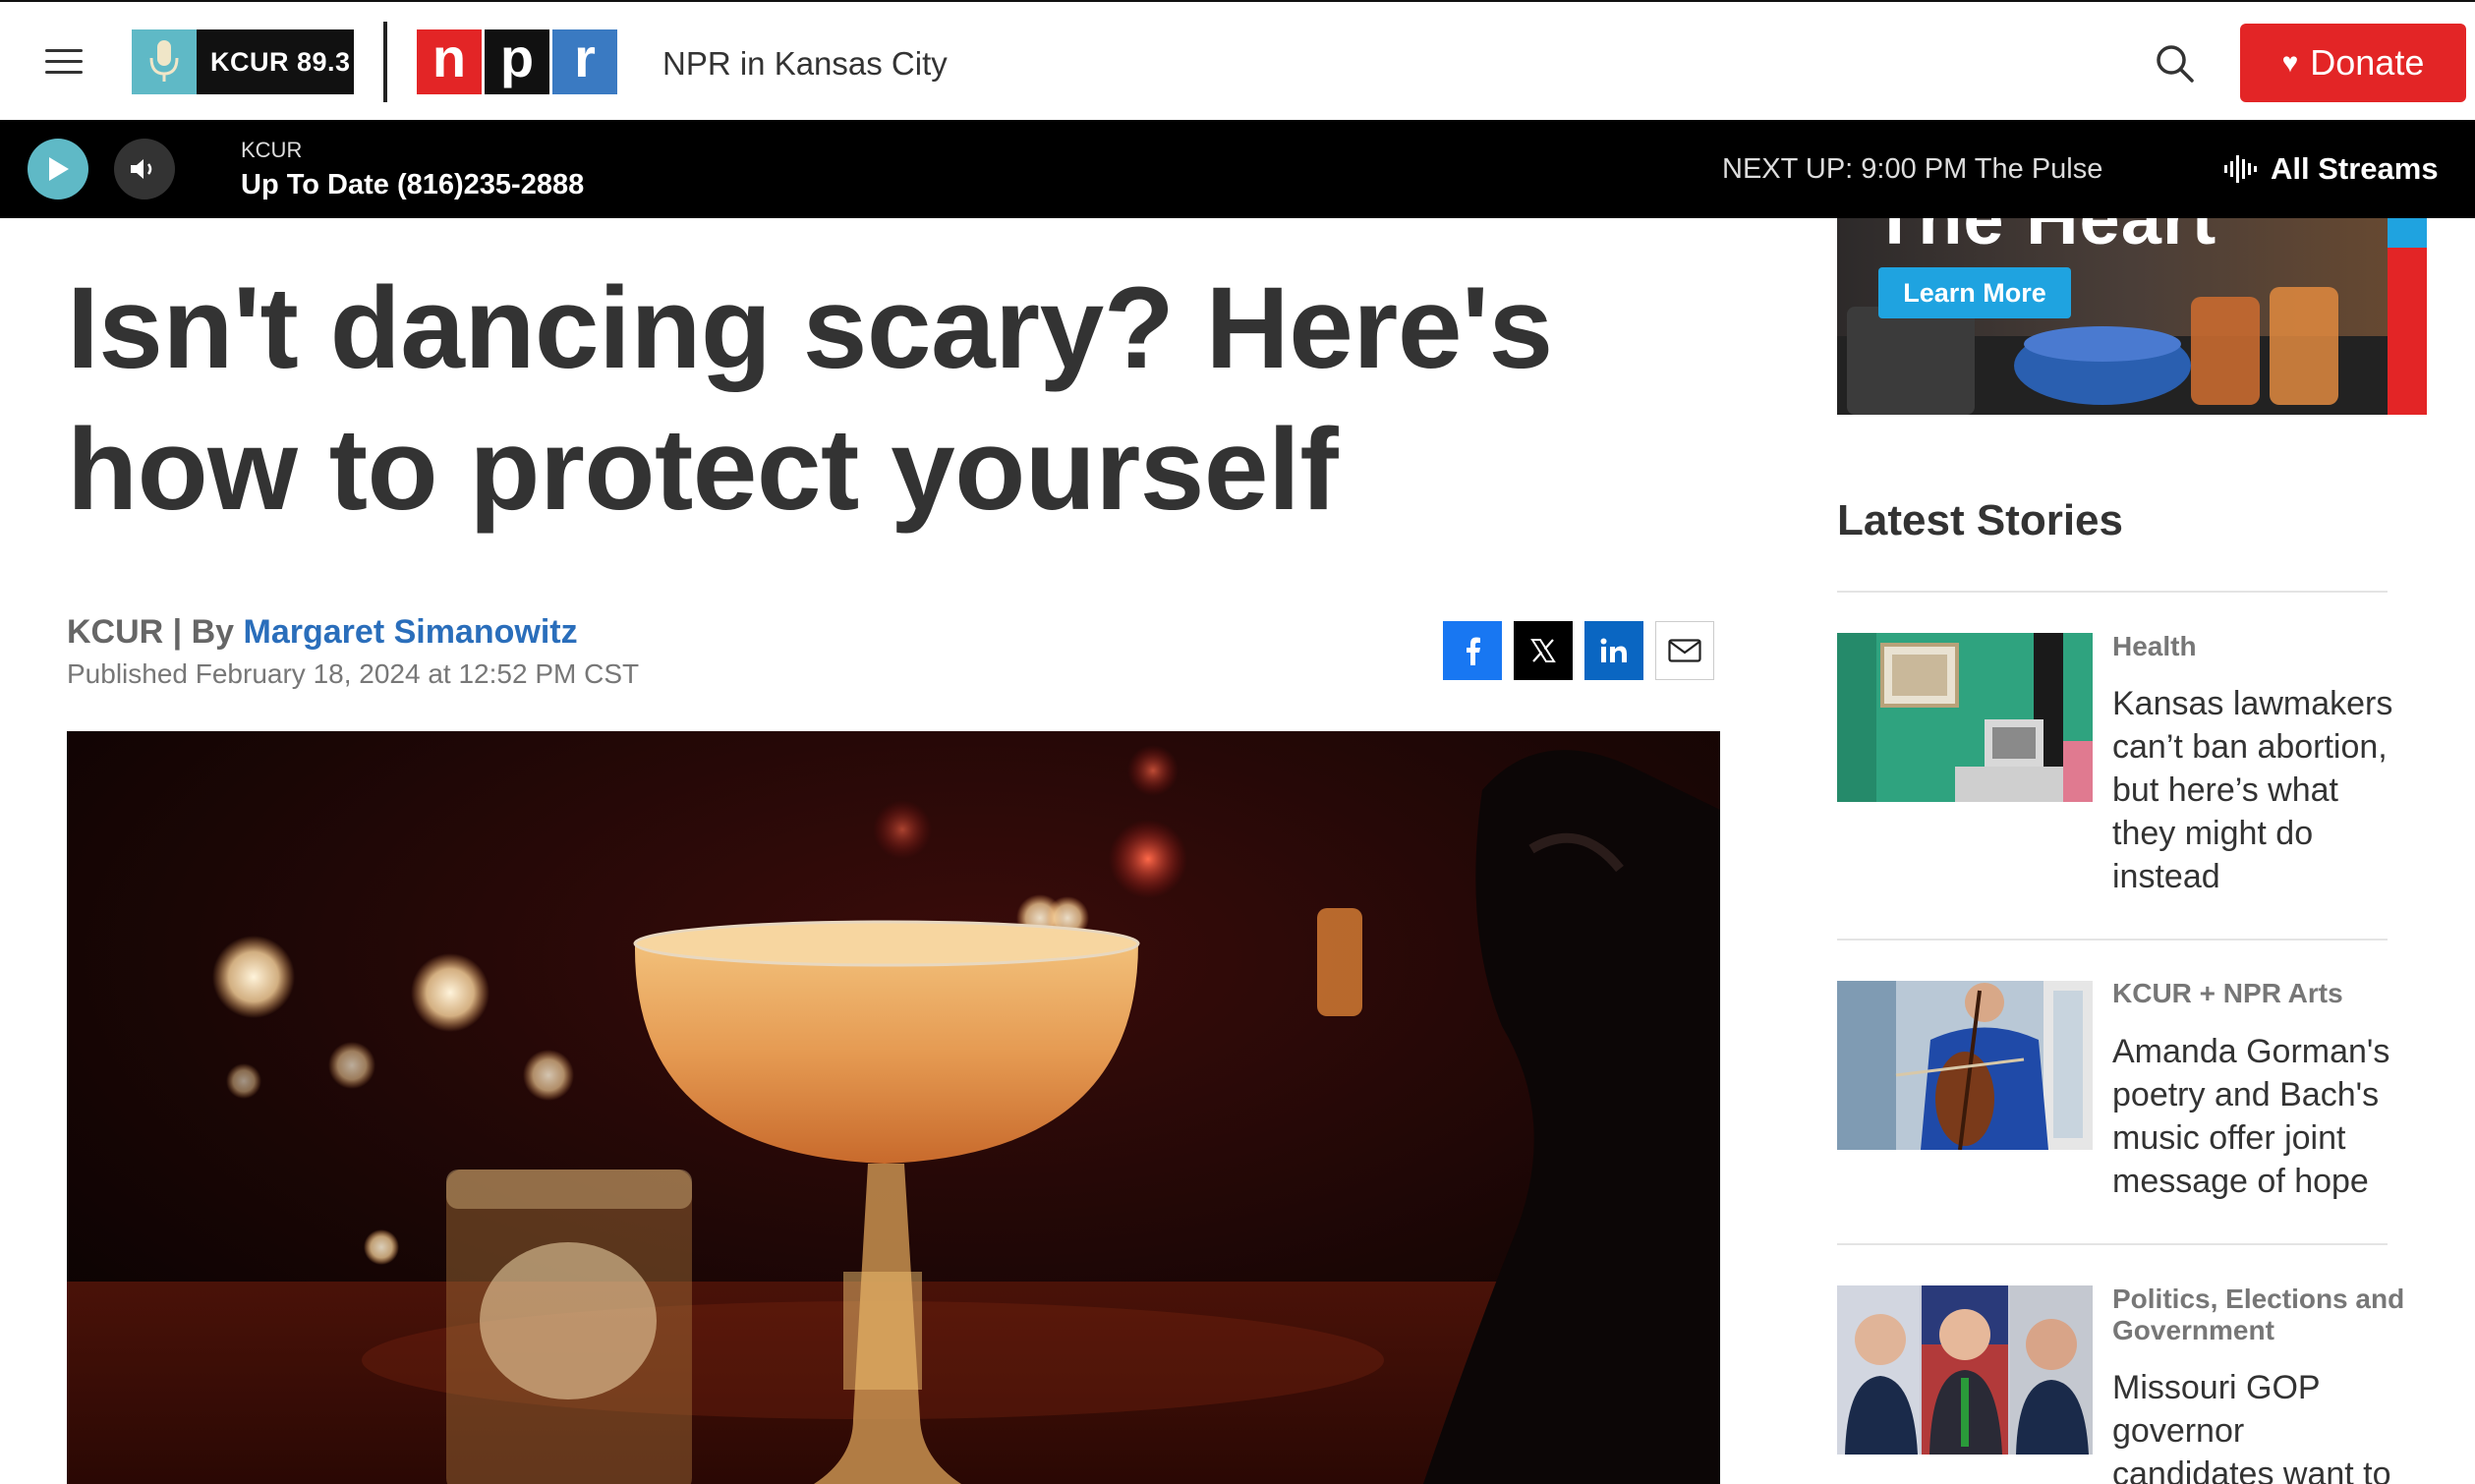 The height and width of the screenshot is (1484, 2475). Describe the element at coordinates (164, 61) in the screenshot. I see `microphone-icon` at that location.